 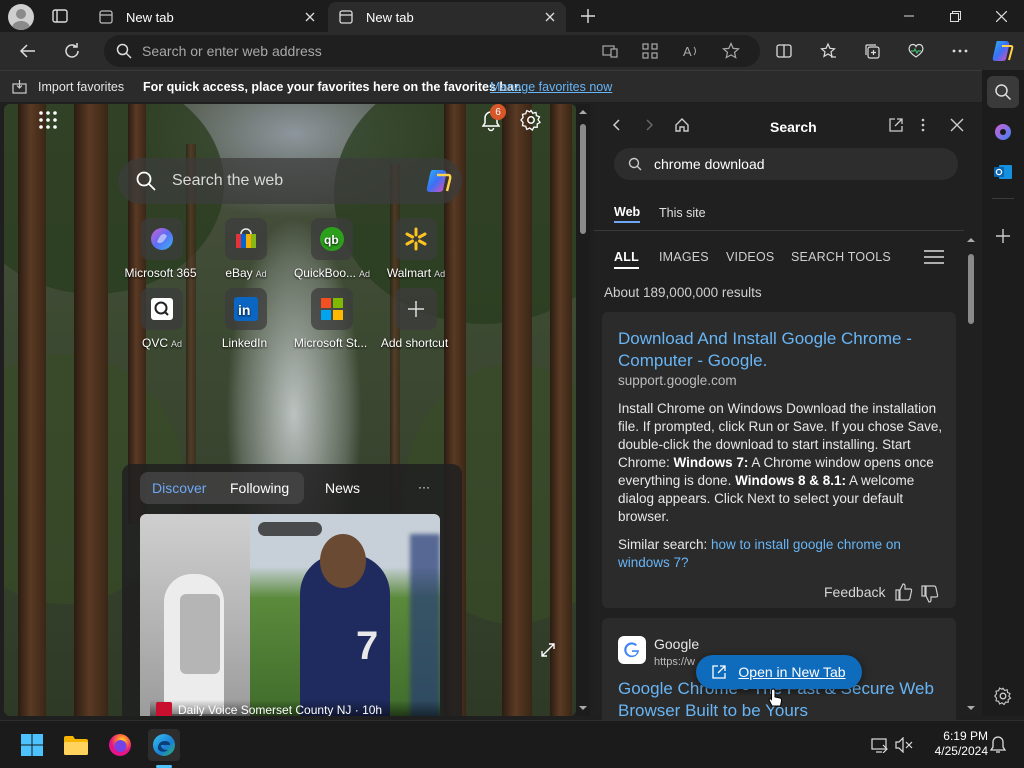 What do you see at coordinates (28, 51) in the screenshot?
I see `back-button` at bounding box center [28, 51].